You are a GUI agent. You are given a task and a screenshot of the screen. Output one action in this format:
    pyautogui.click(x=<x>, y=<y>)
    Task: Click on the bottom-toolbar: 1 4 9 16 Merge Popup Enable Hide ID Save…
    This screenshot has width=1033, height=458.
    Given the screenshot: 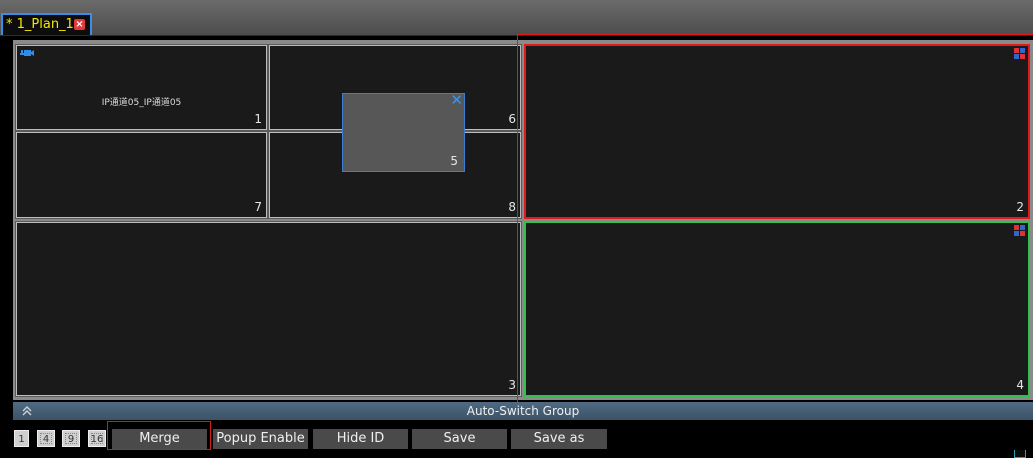 What is the action you would take?
    pyautogui.click(x=516, y=435)
    